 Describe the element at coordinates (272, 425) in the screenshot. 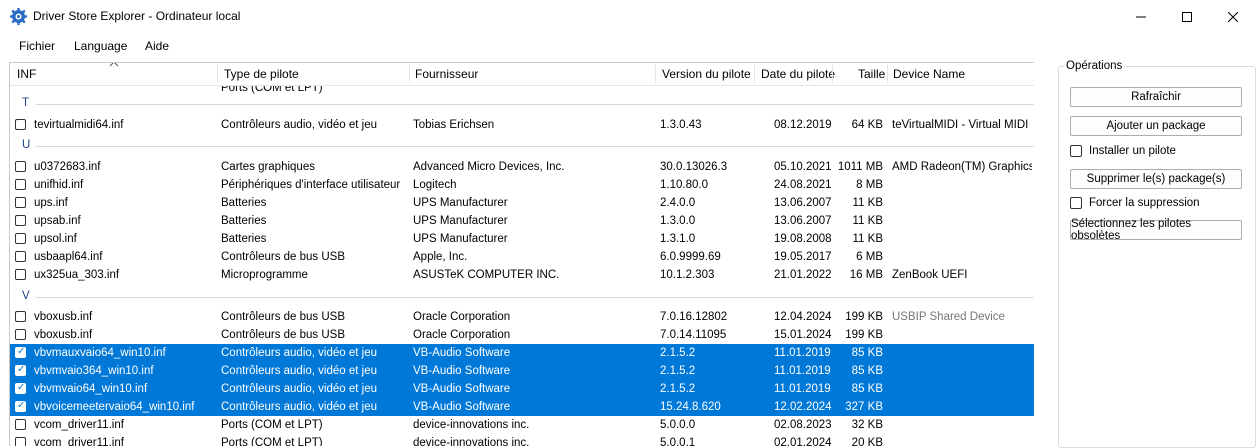

I see `cell-type: Ports (COM et LPT)` at that location.